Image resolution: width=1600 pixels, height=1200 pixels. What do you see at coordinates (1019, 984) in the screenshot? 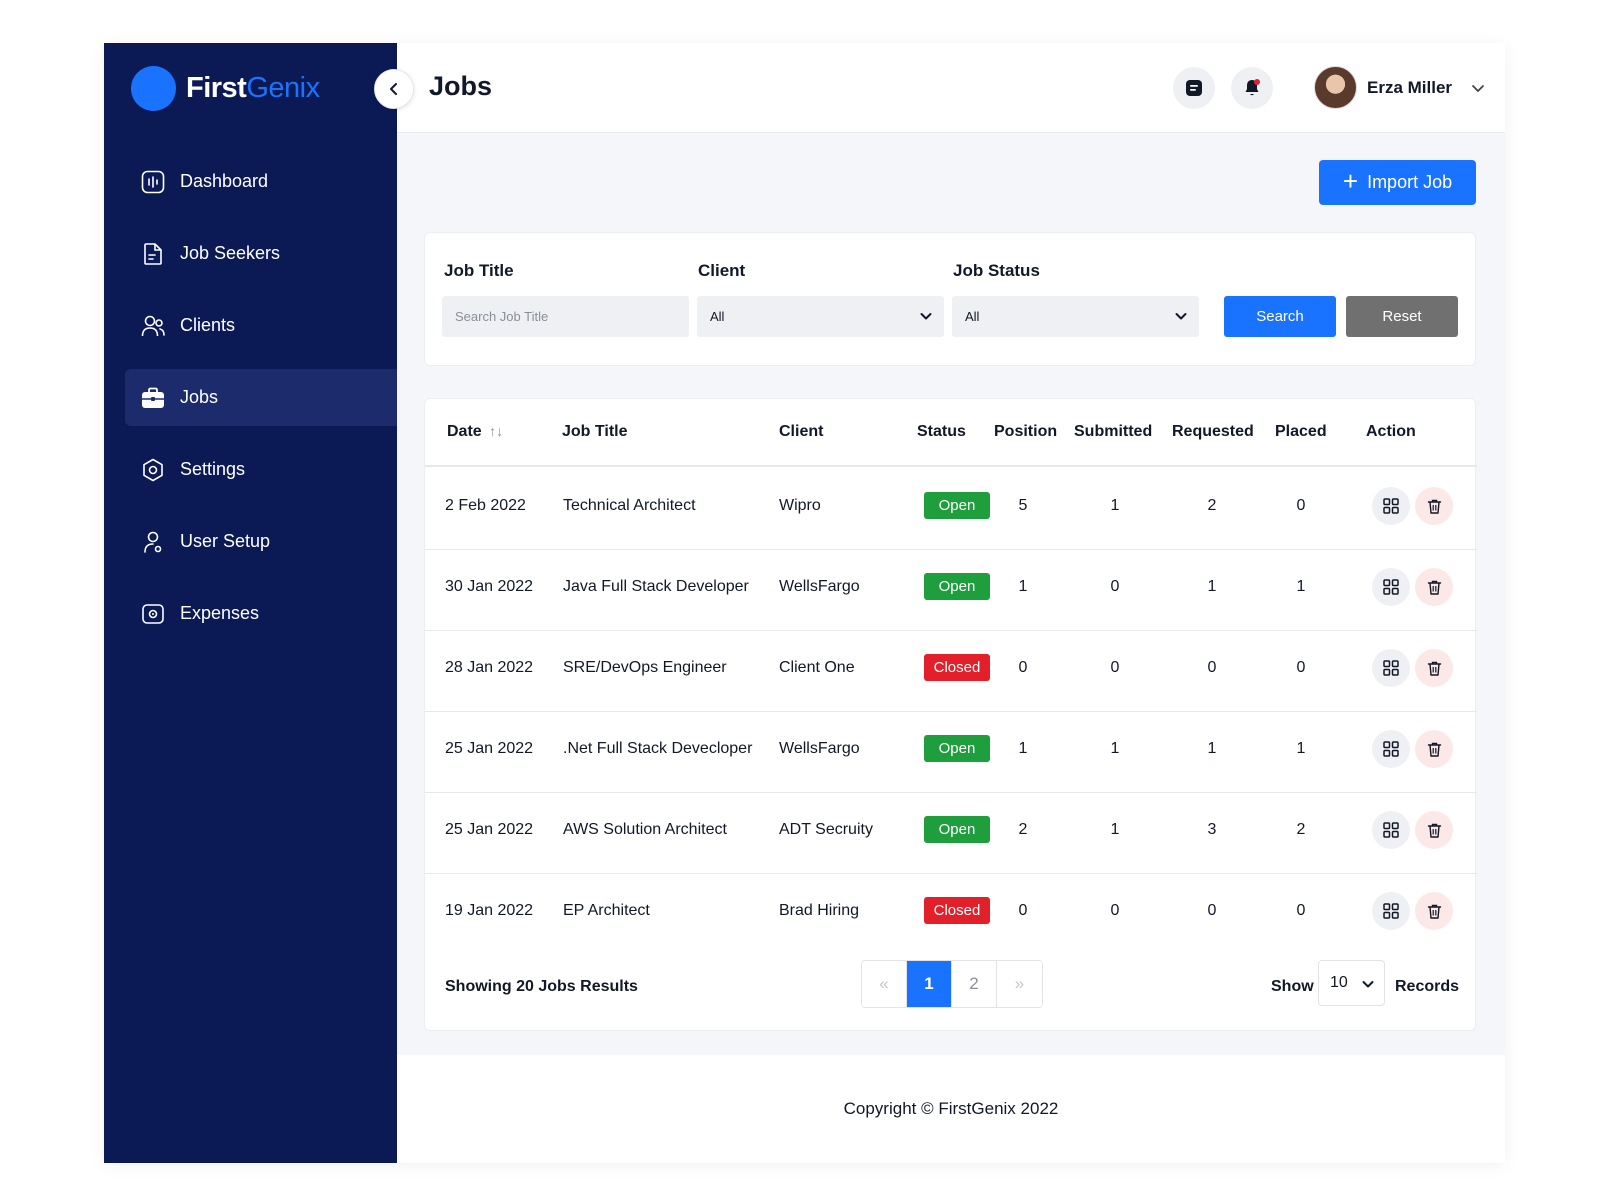
I see `next-page-button: »` at bounding box center [1019, 984].